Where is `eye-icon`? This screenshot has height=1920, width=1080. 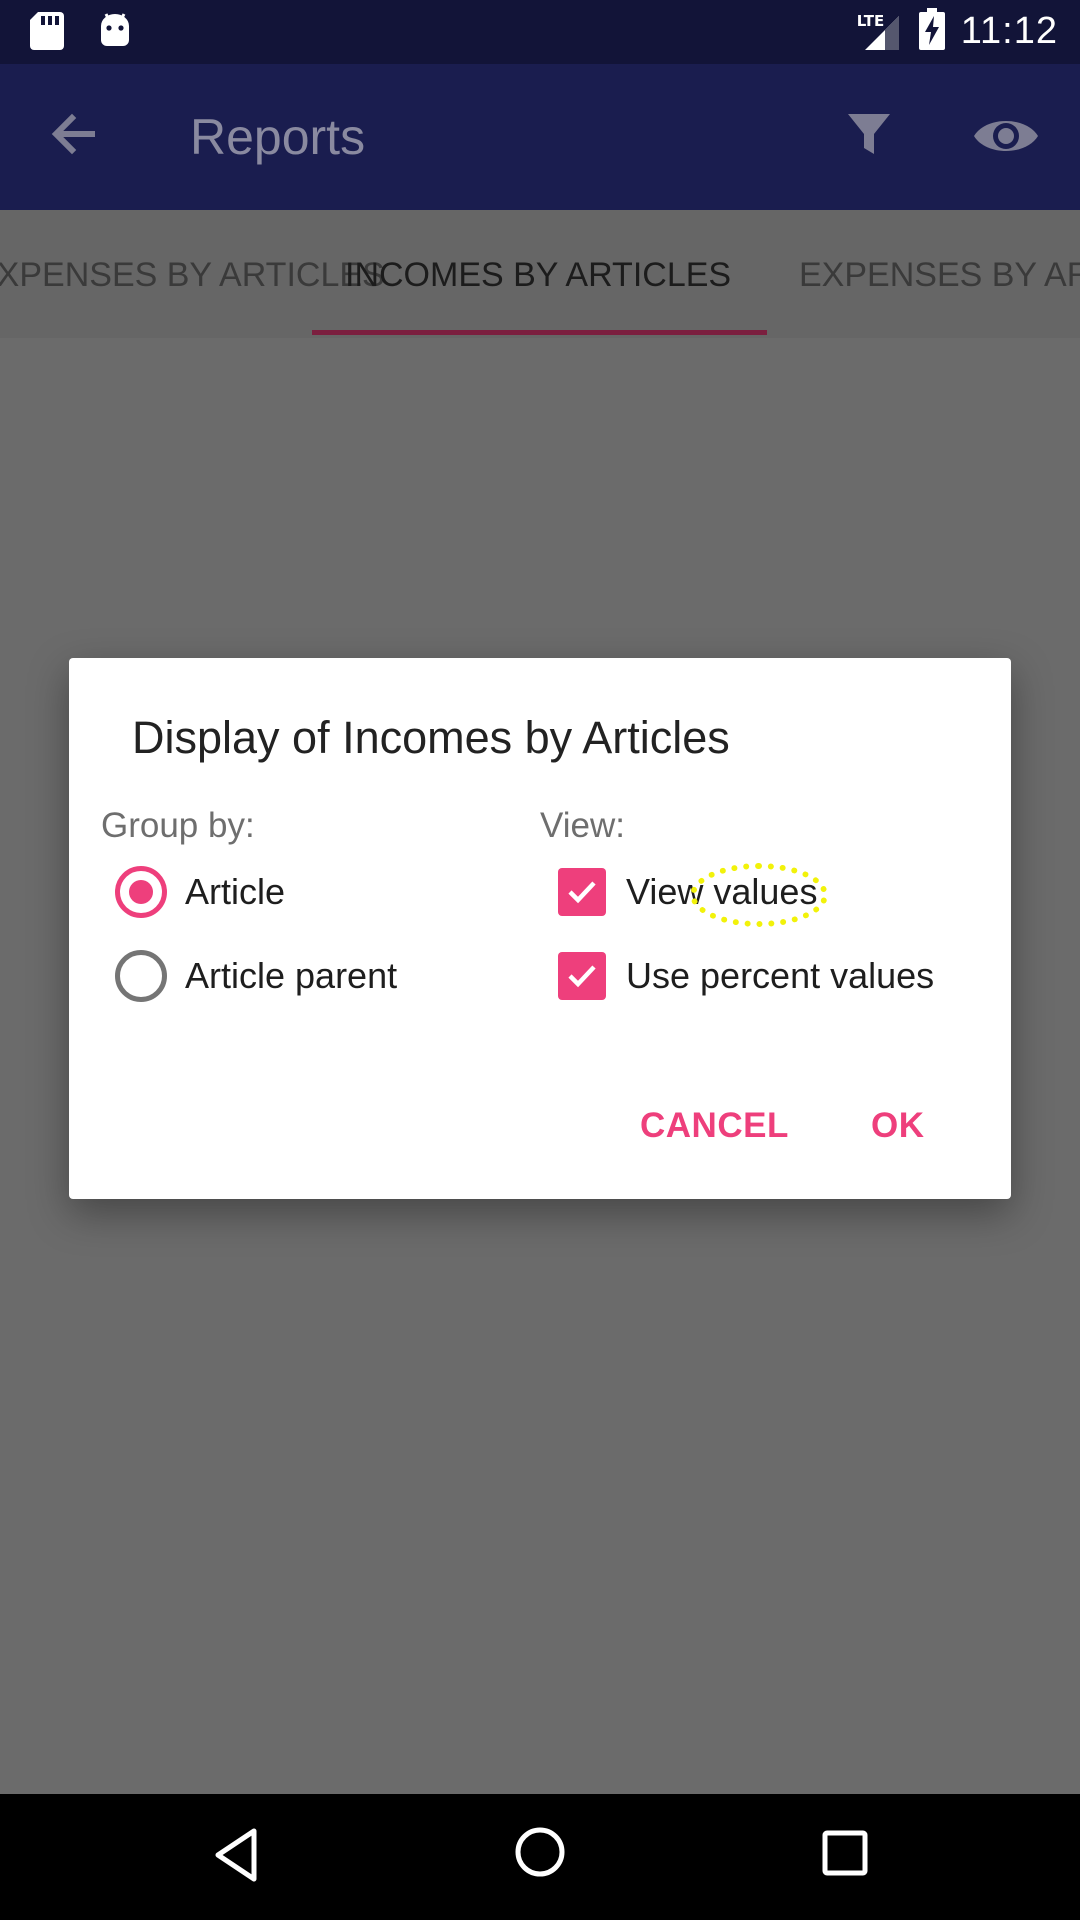 eye-icon is located at coordinates (1006, 136).